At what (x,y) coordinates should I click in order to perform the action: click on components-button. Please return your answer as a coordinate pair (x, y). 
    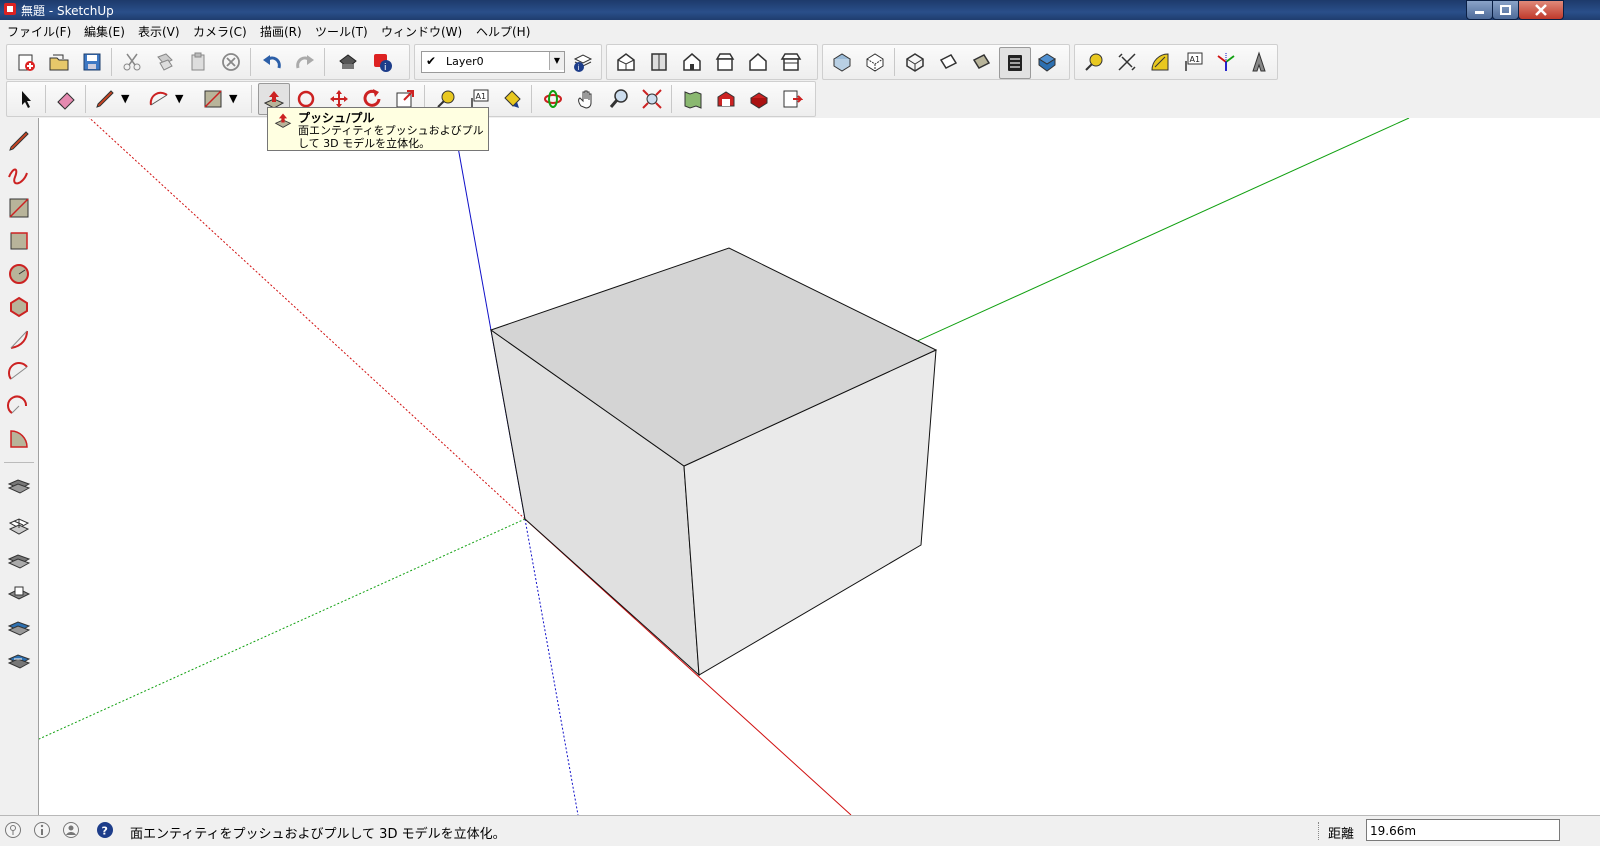
    Looking at the image, I should click on (759, 99).